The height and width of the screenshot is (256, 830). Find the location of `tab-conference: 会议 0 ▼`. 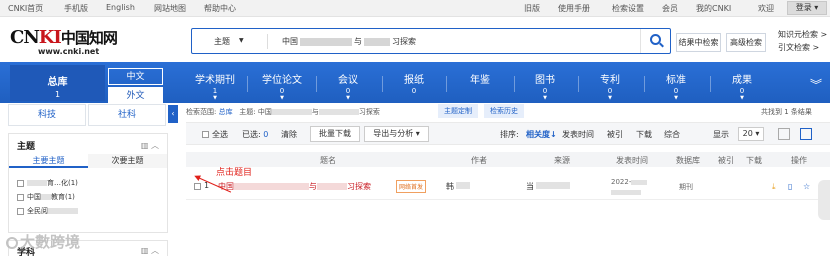

tab-conference: 会议 0 ▼ is located at coordinates (348, 86).